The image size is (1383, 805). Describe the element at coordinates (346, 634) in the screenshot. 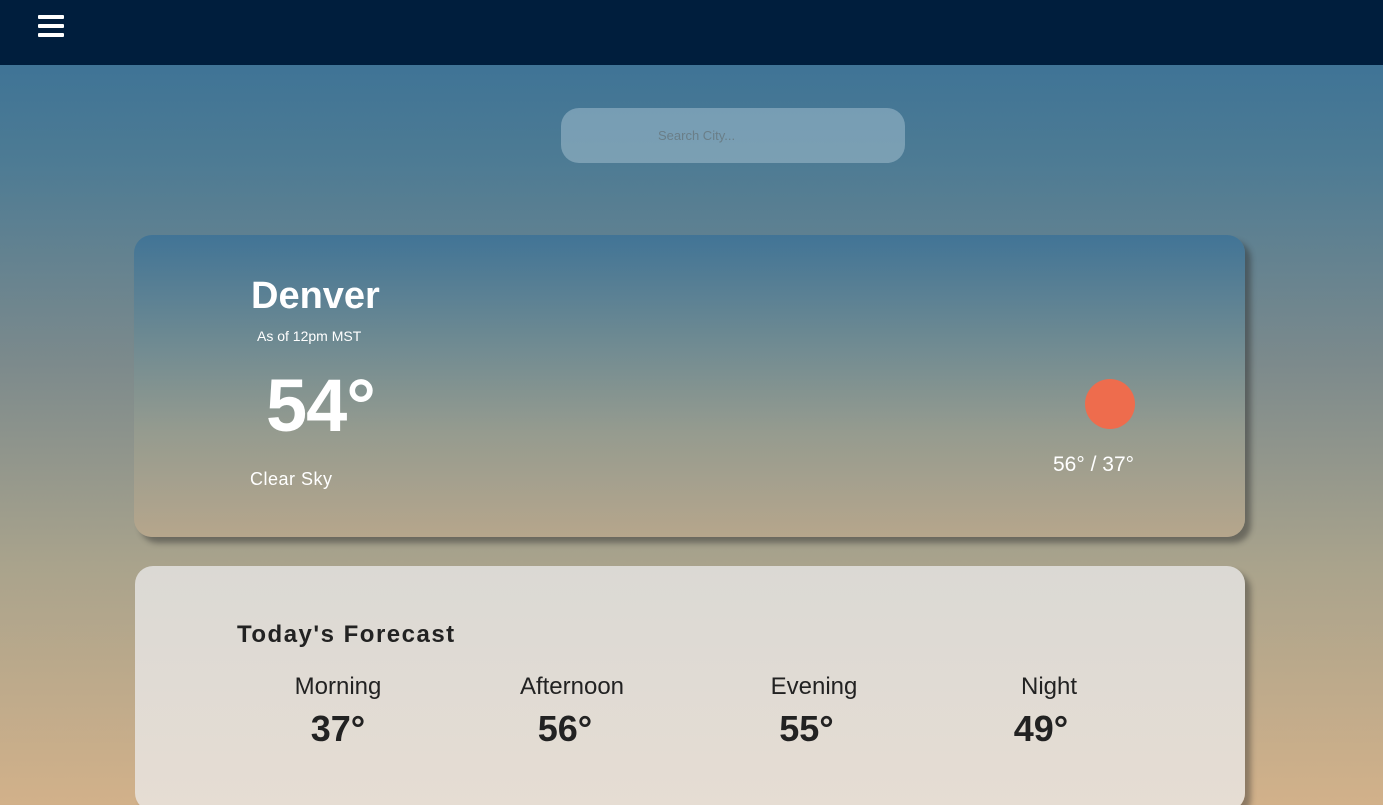

I see `forecast-title: Today's Forecast` at that location.